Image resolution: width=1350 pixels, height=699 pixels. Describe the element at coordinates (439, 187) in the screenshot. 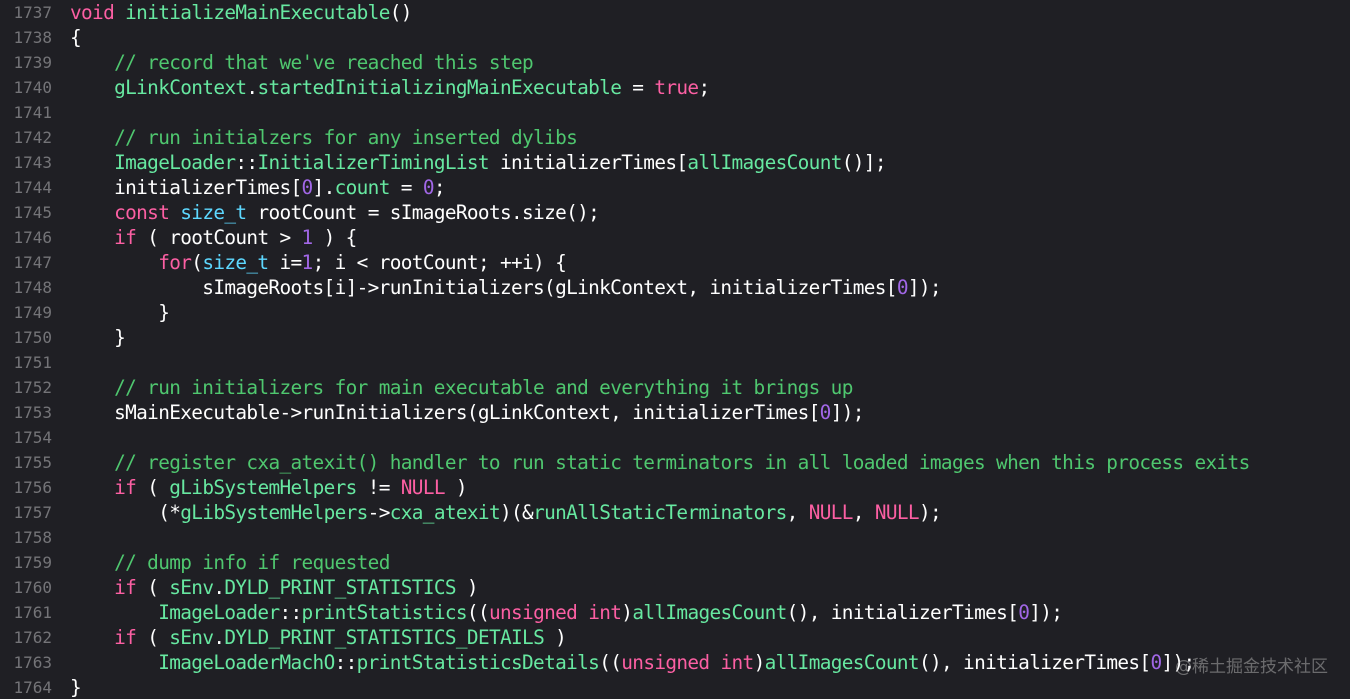

I see `code-token: ;` at that location.